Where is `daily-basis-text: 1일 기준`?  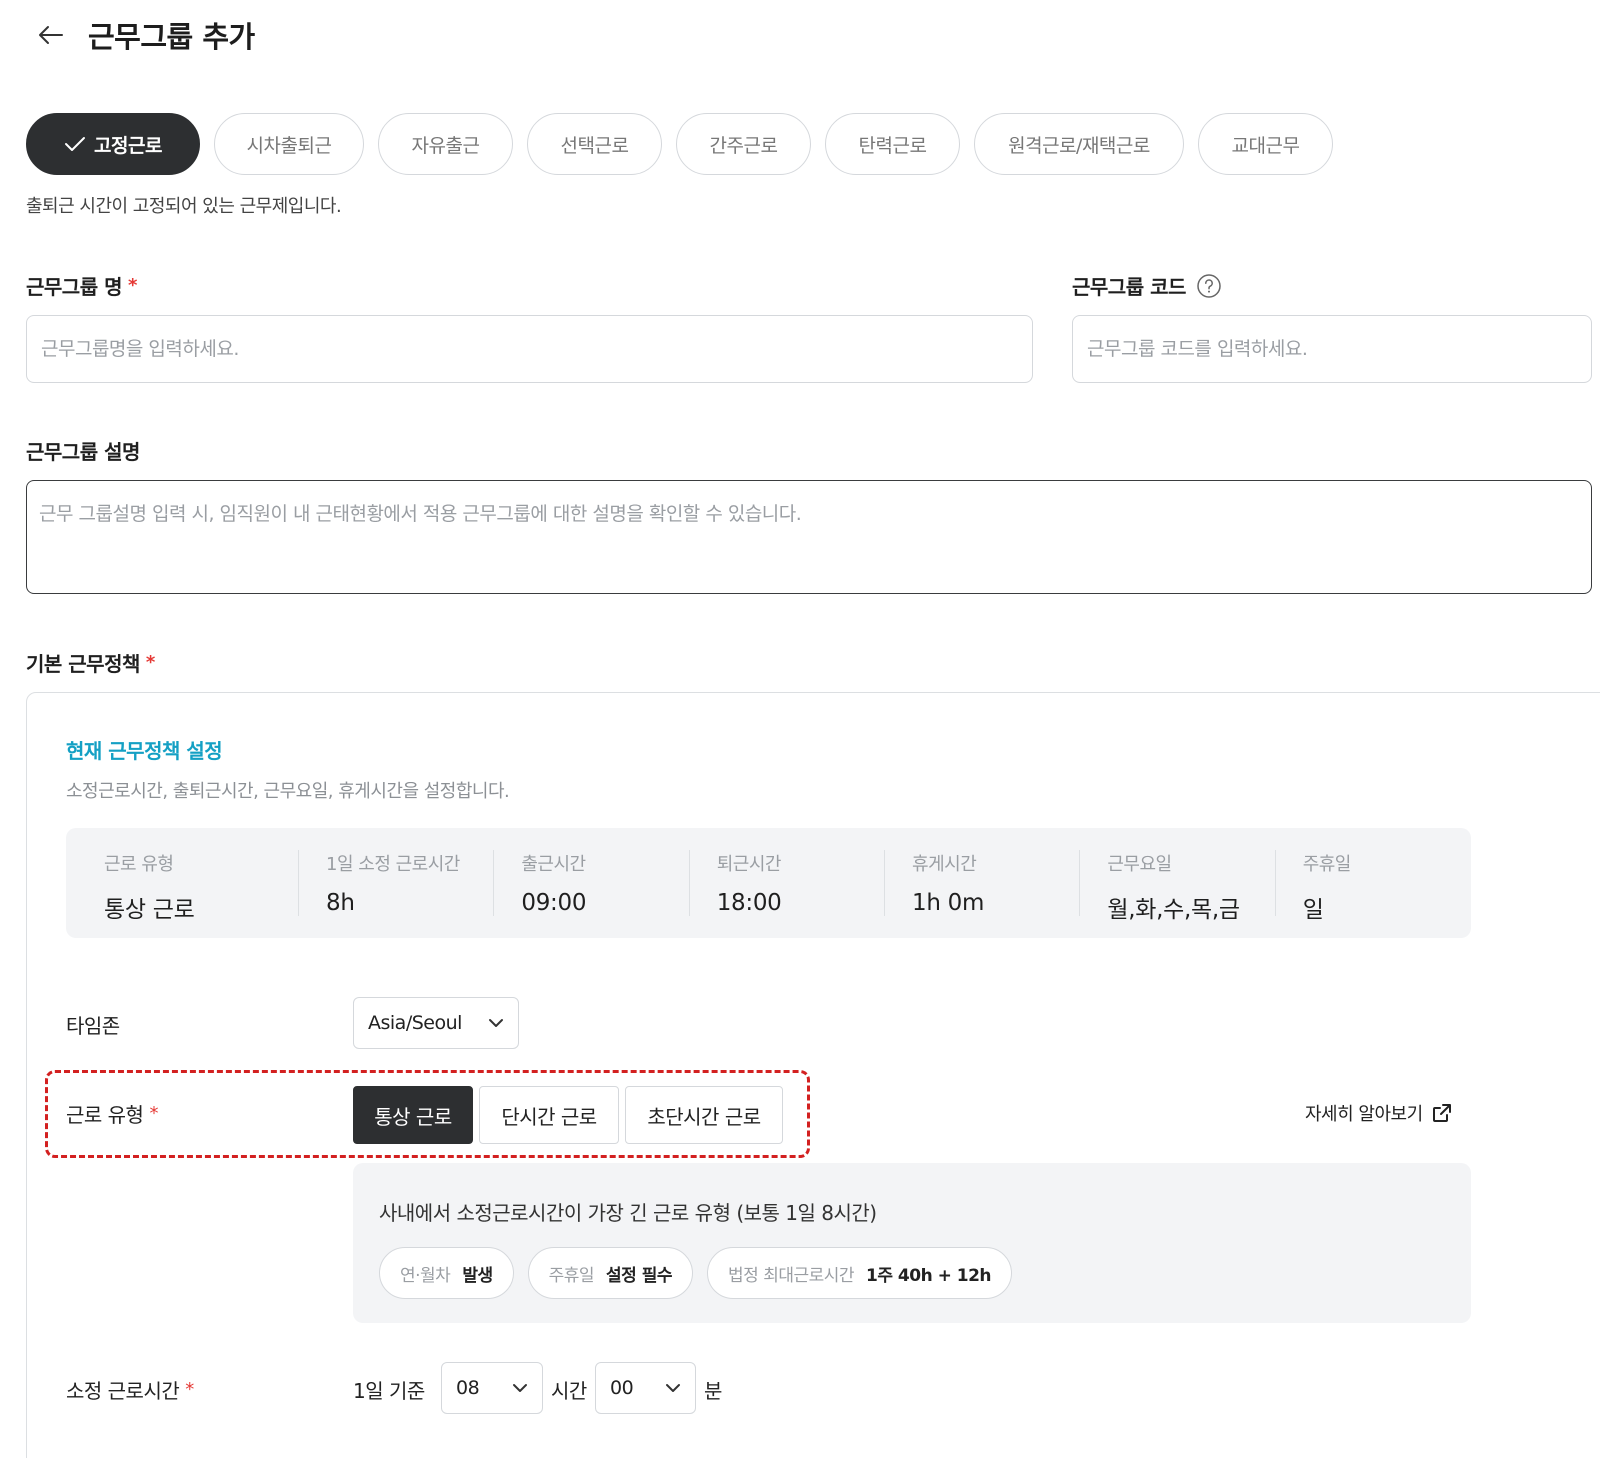
daily-basis-text: 1일 기준 is located at coordinates (389, 1391).